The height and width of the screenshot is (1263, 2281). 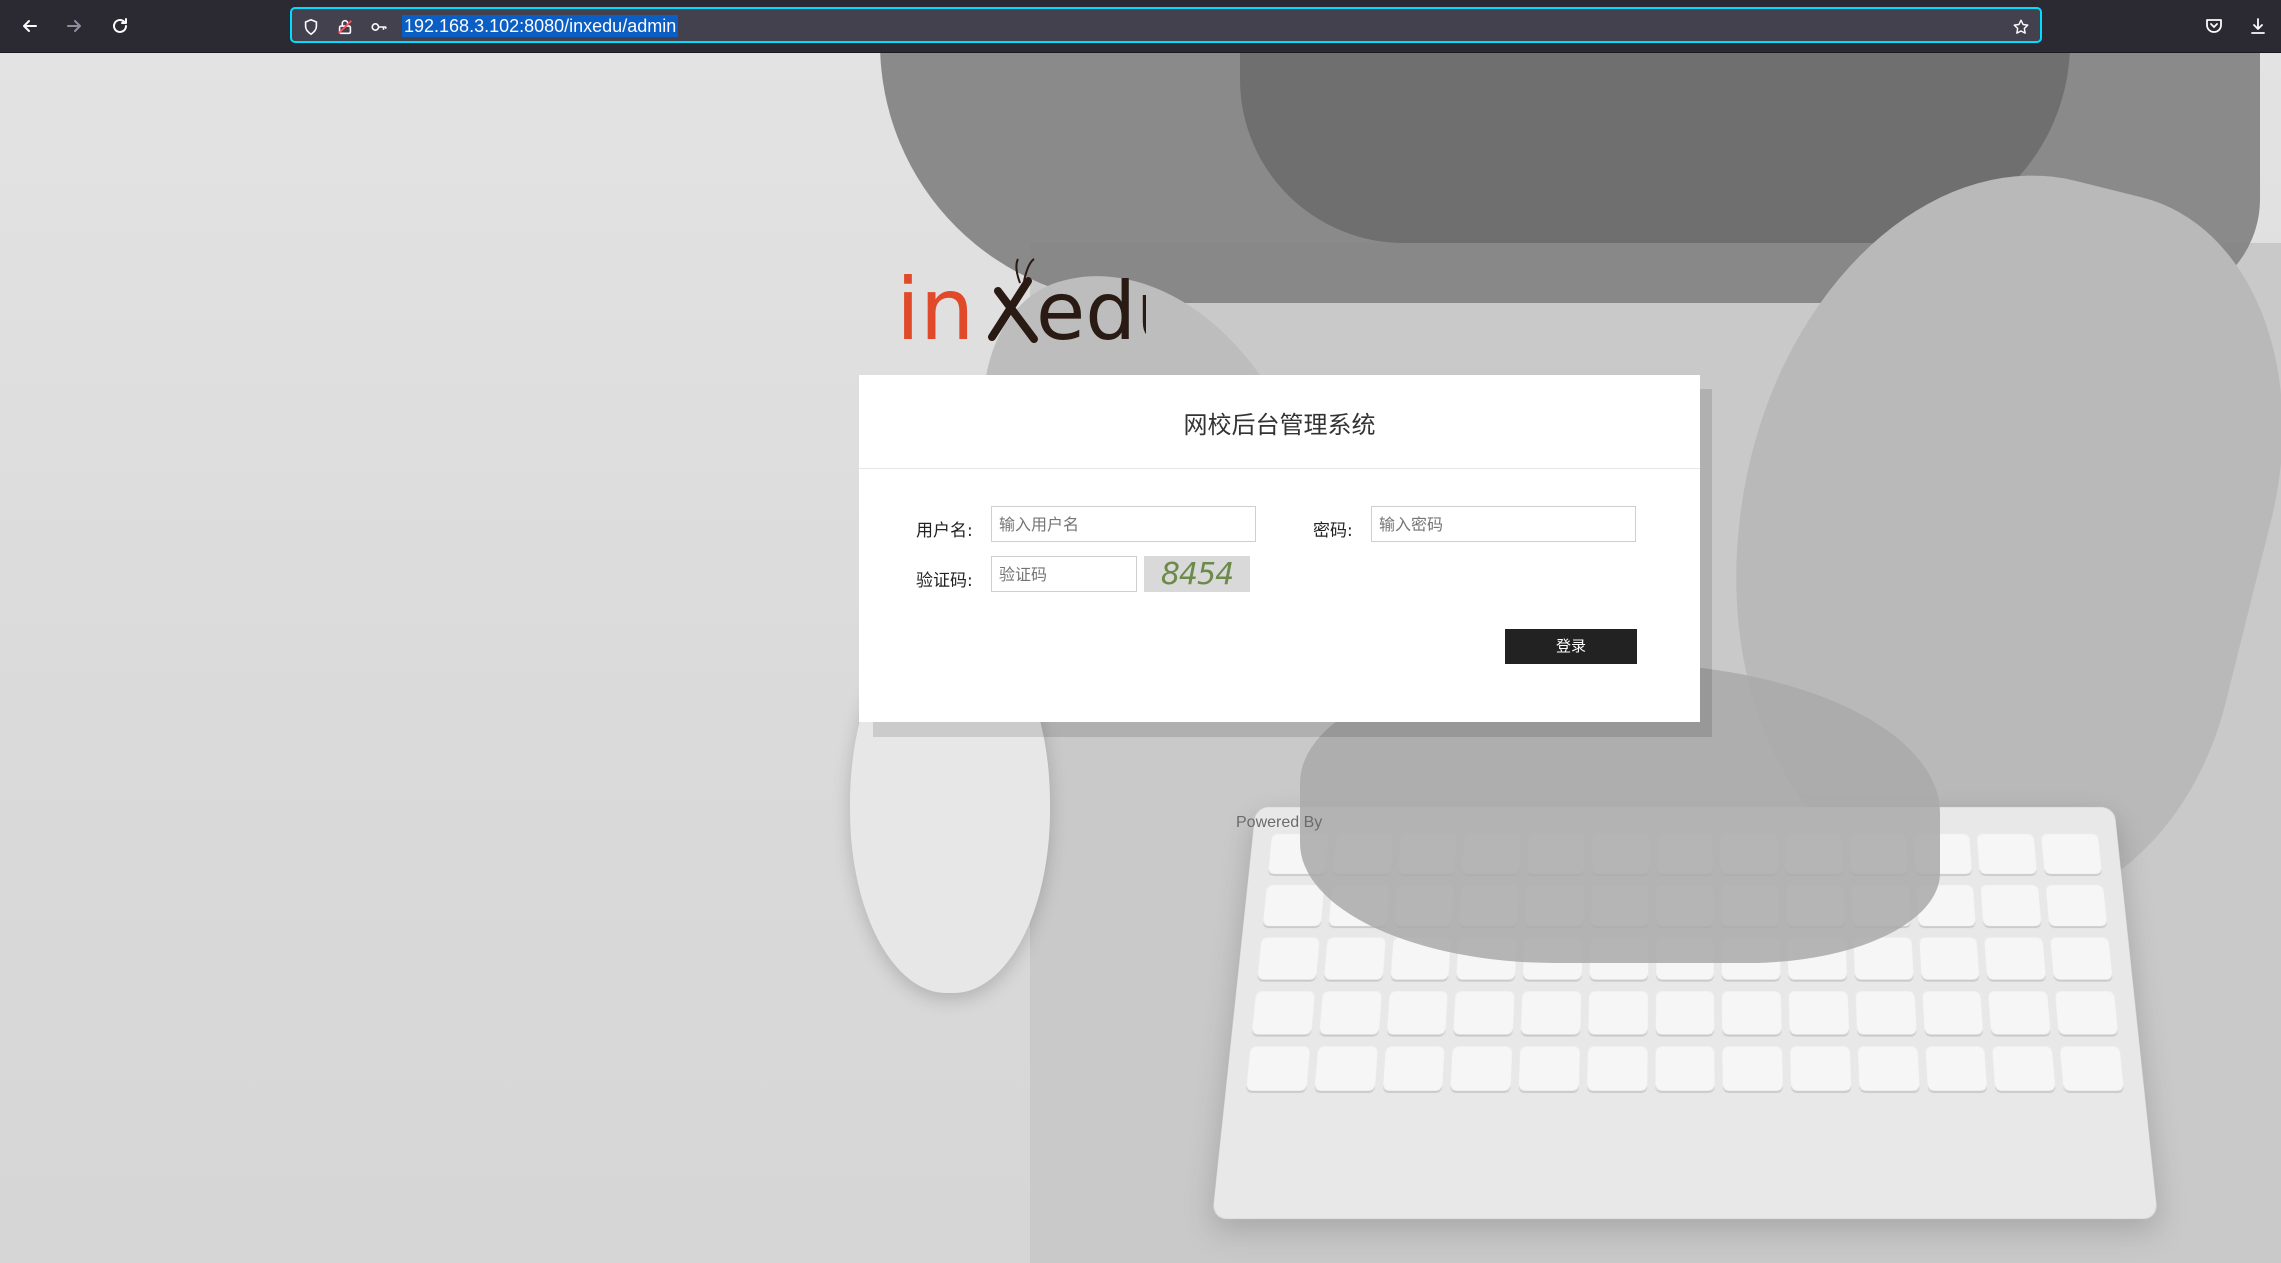 I want to click on powered-by-text: Powered By, so click(x=1279, y=822).